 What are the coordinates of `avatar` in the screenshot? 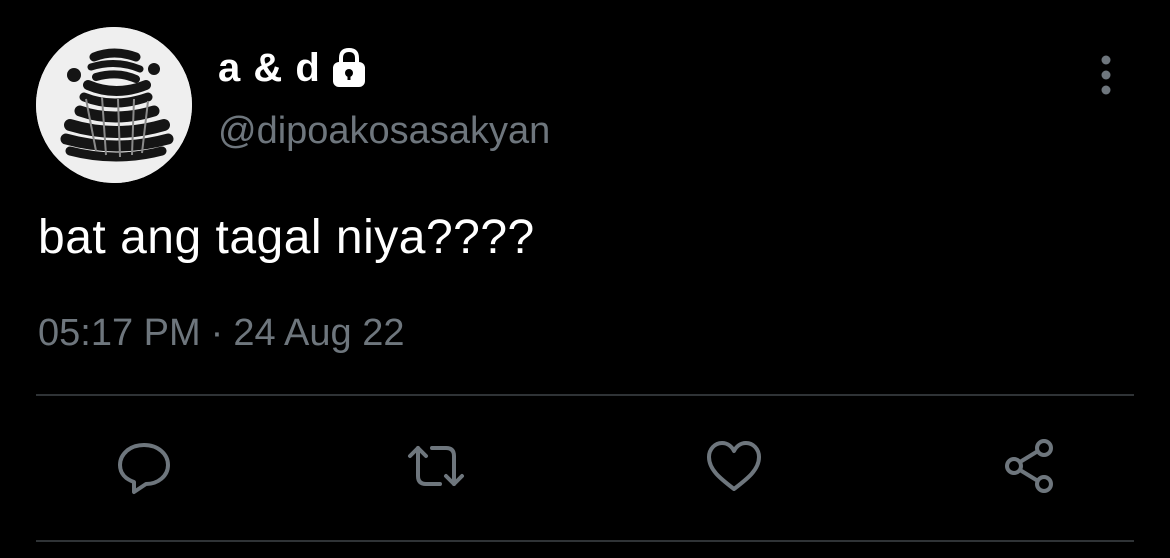 It's located at (114, 105).